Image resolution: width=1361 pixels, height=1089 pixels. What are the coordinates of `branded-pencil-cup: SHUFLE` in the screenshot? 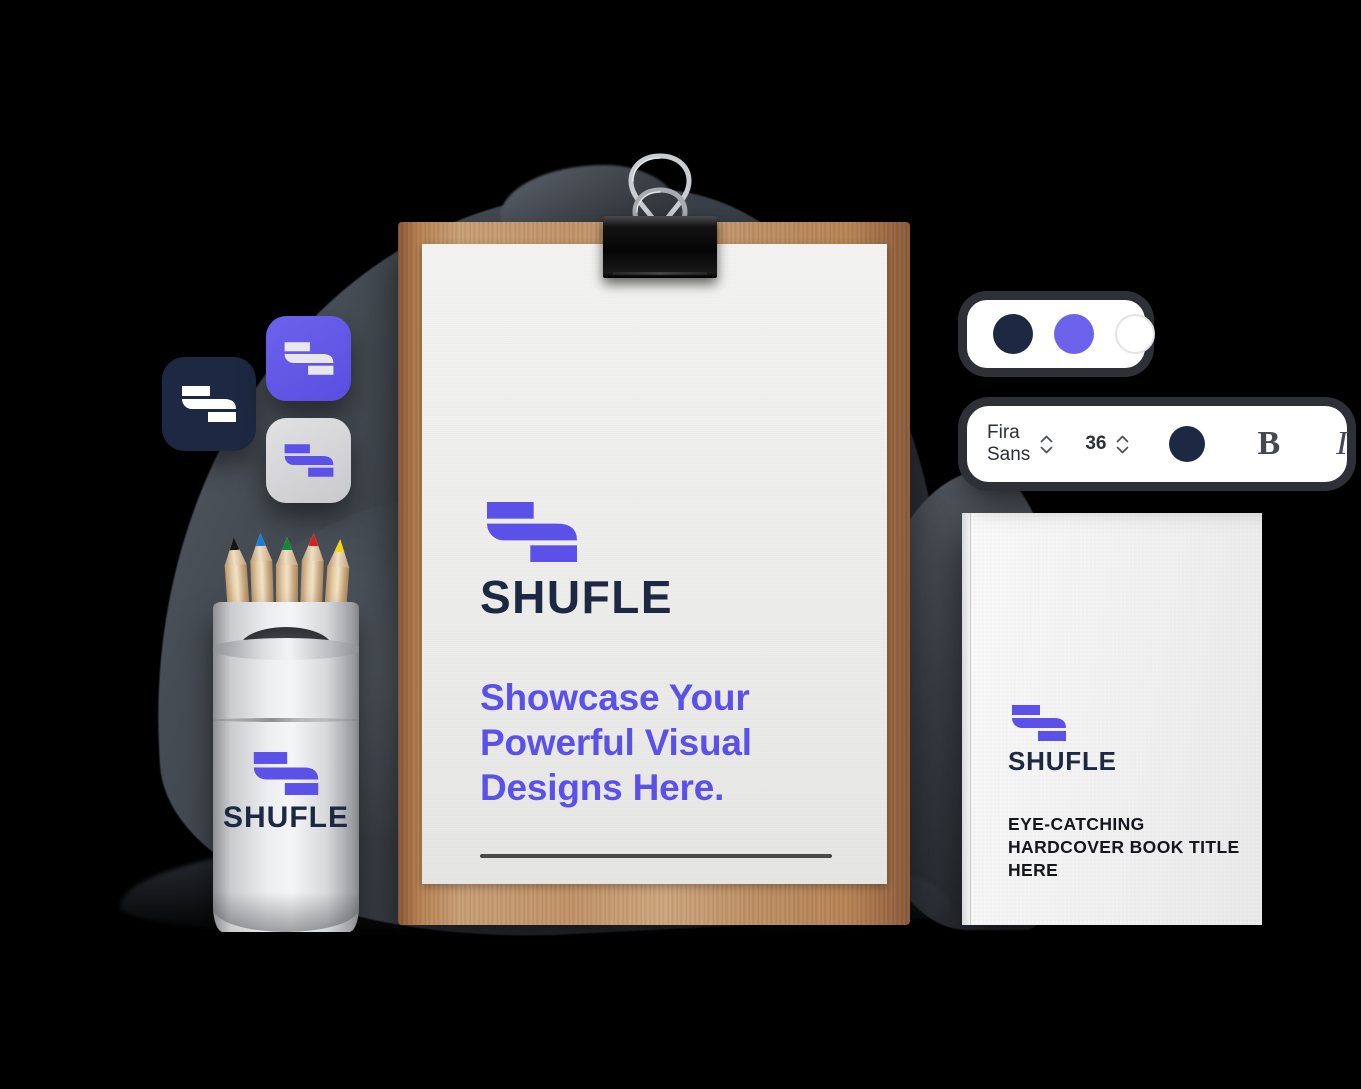 It's located at (286, 767).